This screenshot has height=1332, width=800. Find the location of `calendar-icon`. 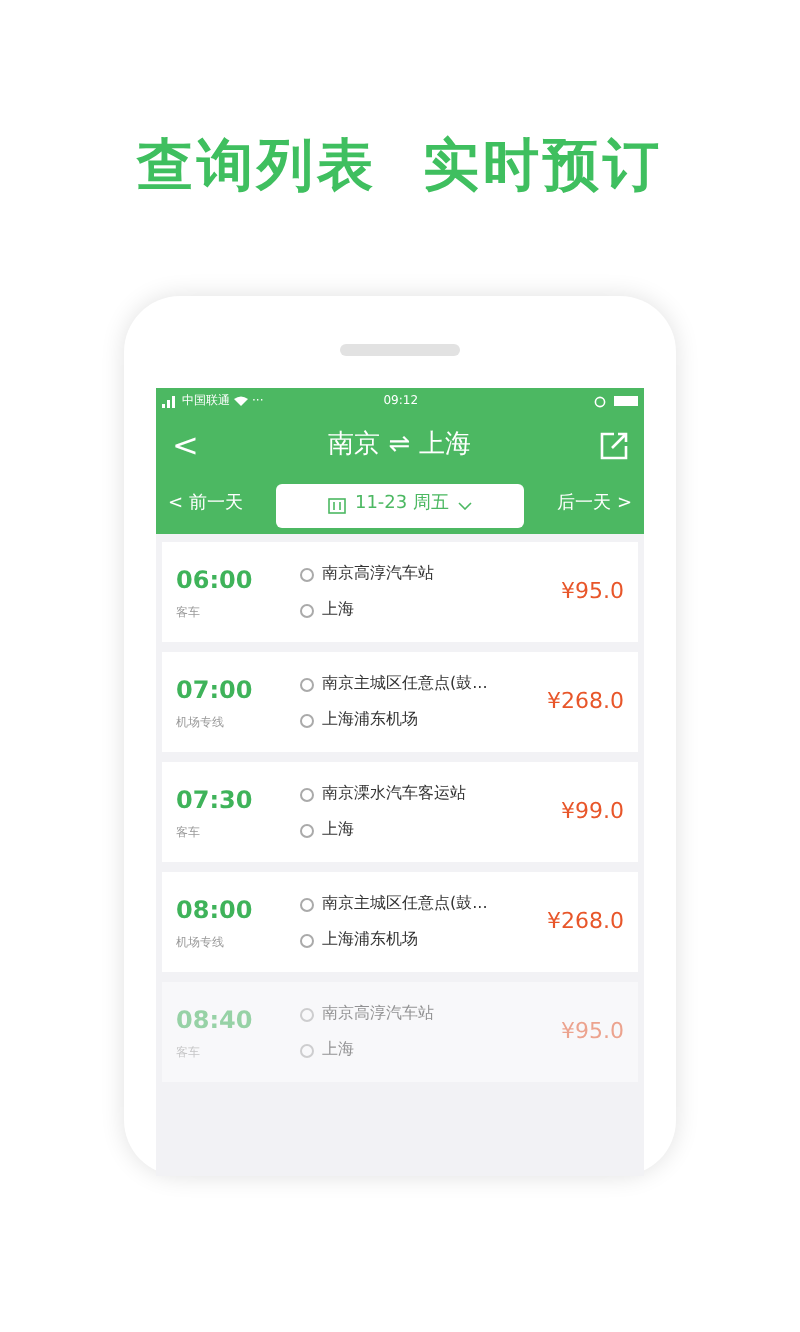

calendar-icon is located at coordinates (337, 506).